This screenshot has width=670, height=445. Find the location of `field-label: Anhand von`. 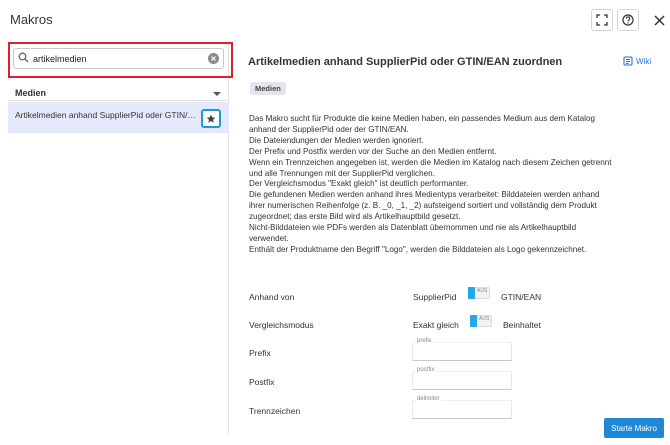

field-label: Anhand von is located at coordinates (272, 297).